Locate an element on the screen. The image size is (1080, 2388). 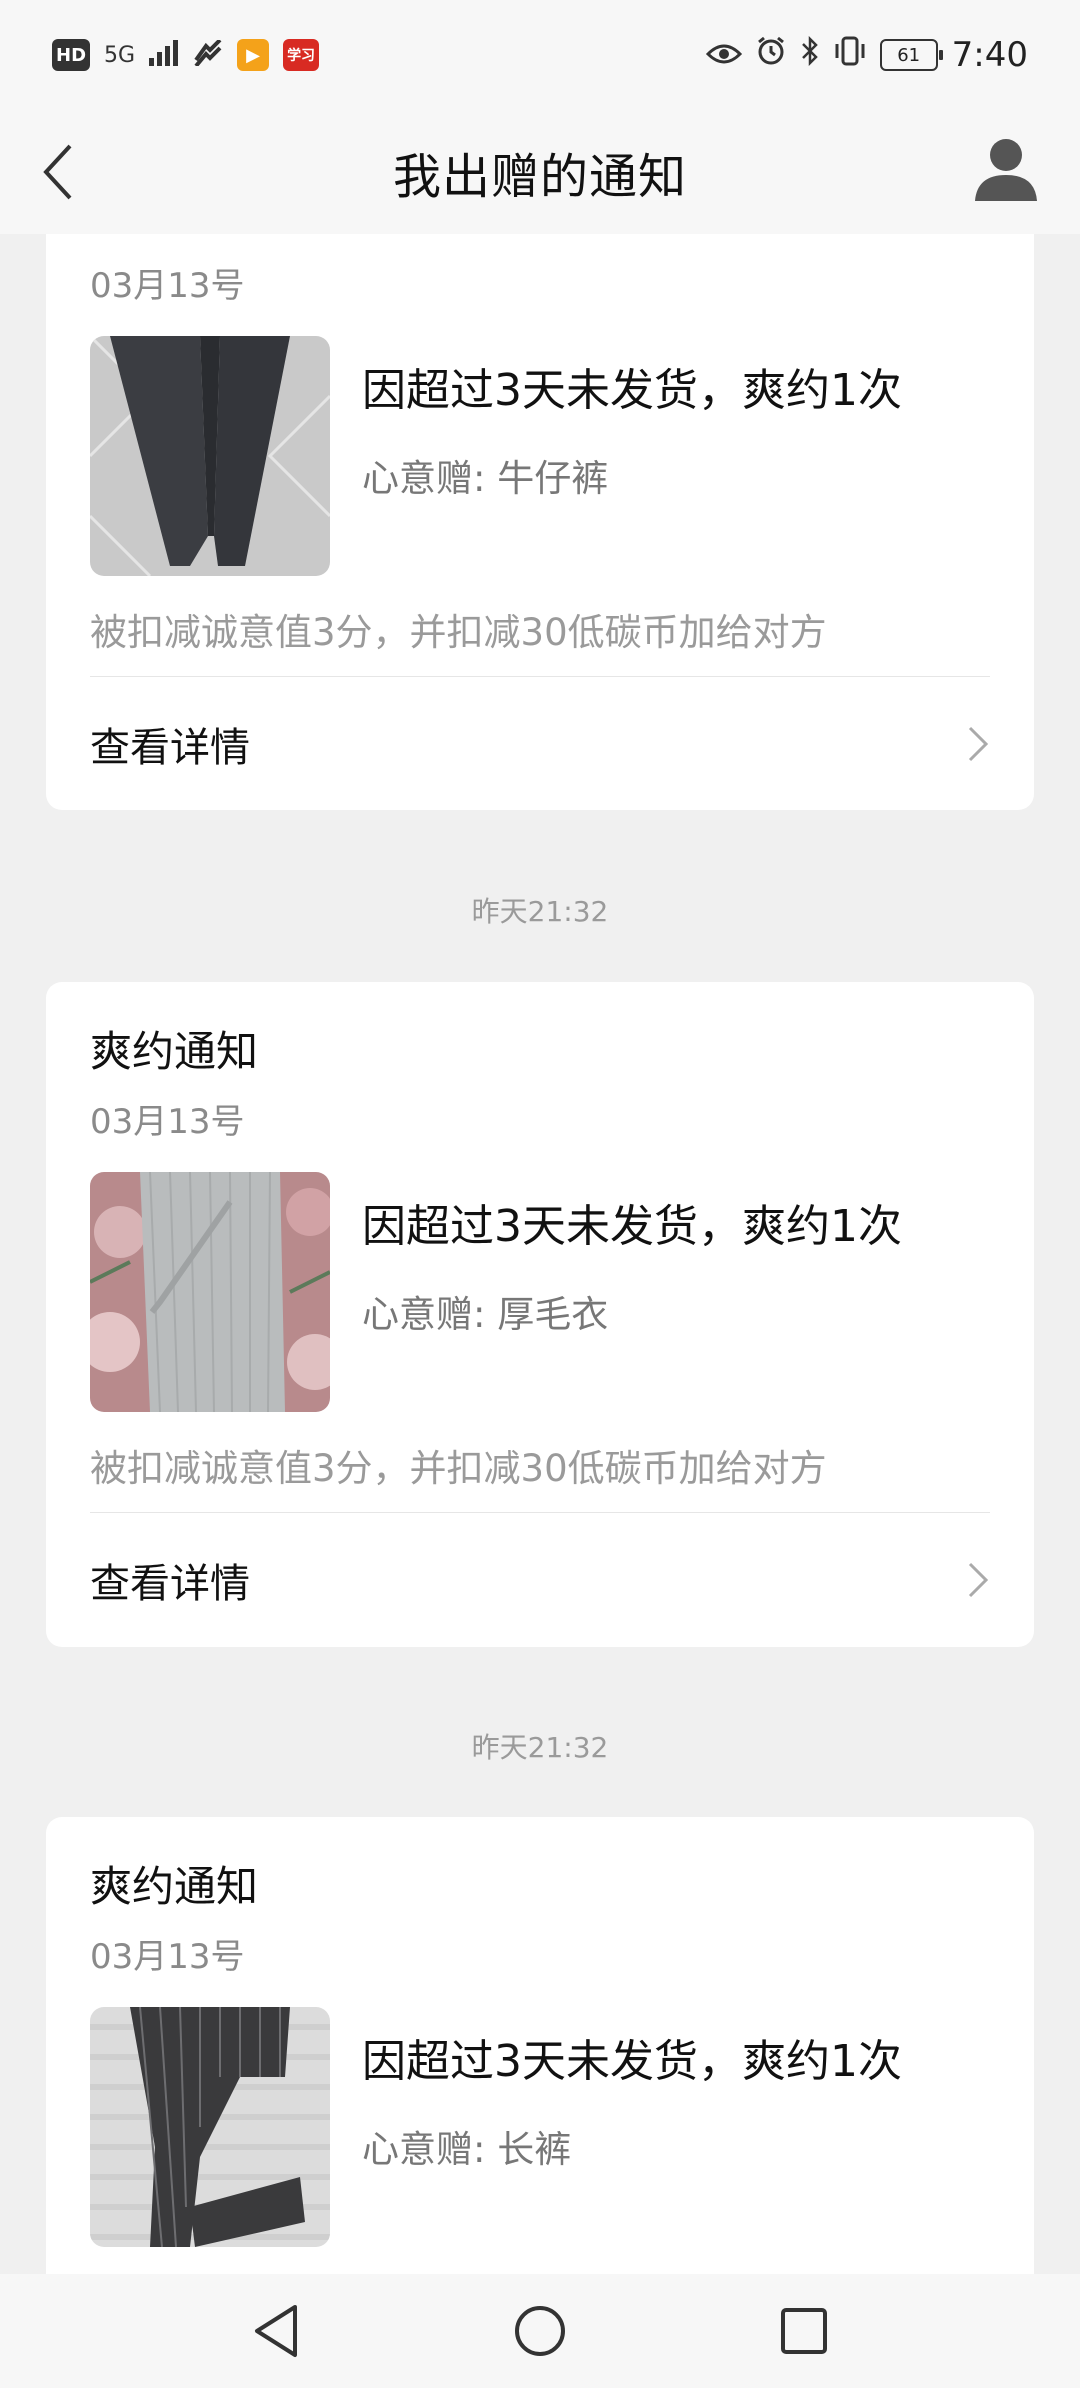
gift-item: 心意赠: 牛仔裤 is located at coordinates (485, 478).